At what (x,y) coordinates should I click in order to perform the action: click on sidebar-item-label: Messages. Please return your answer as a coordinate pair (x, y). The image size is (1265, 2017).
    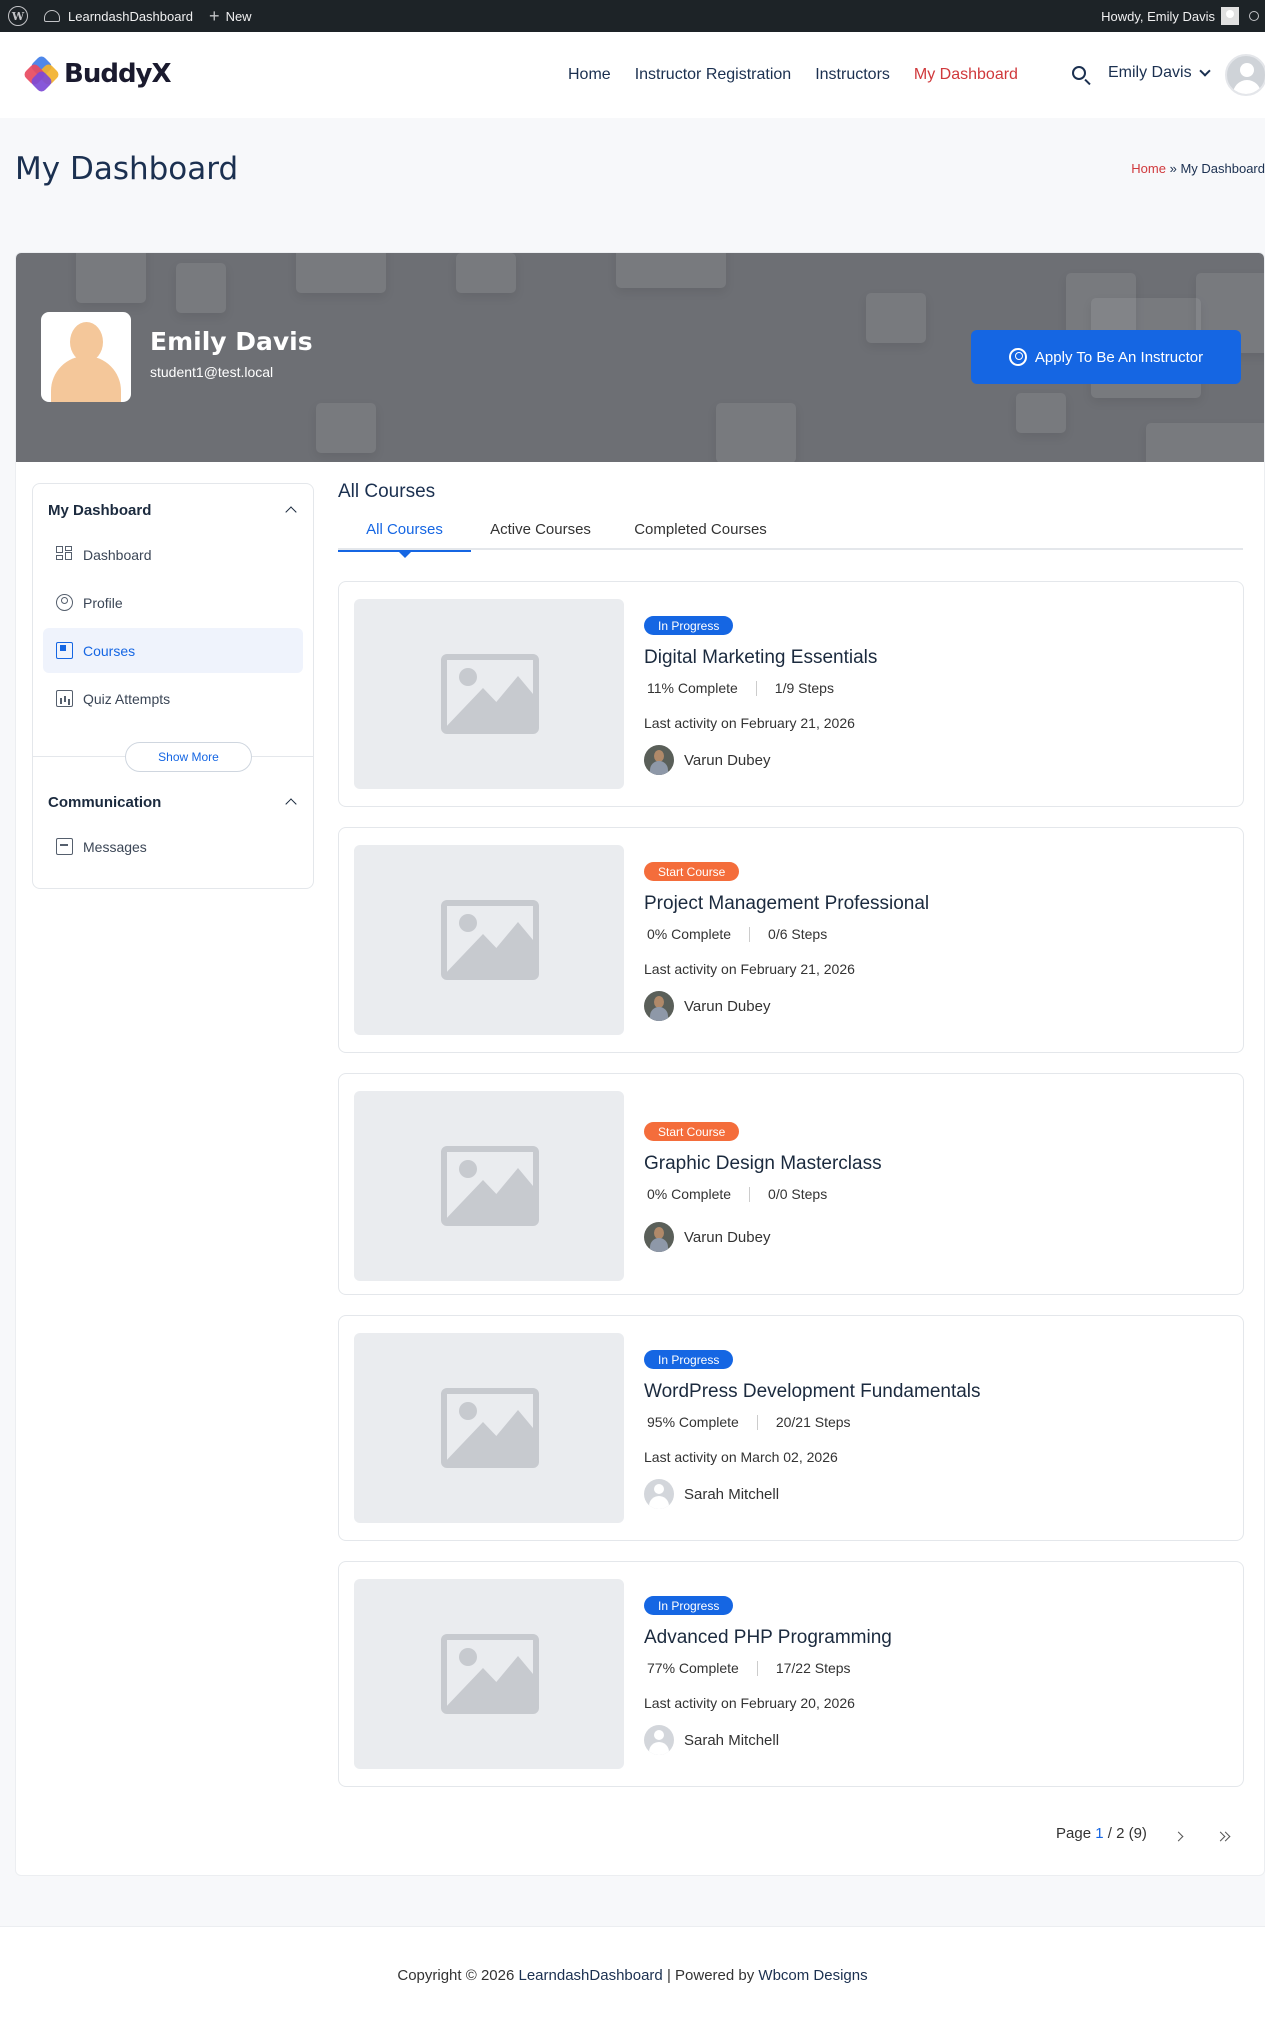
    Looking at the image, I should click on (115, 846).